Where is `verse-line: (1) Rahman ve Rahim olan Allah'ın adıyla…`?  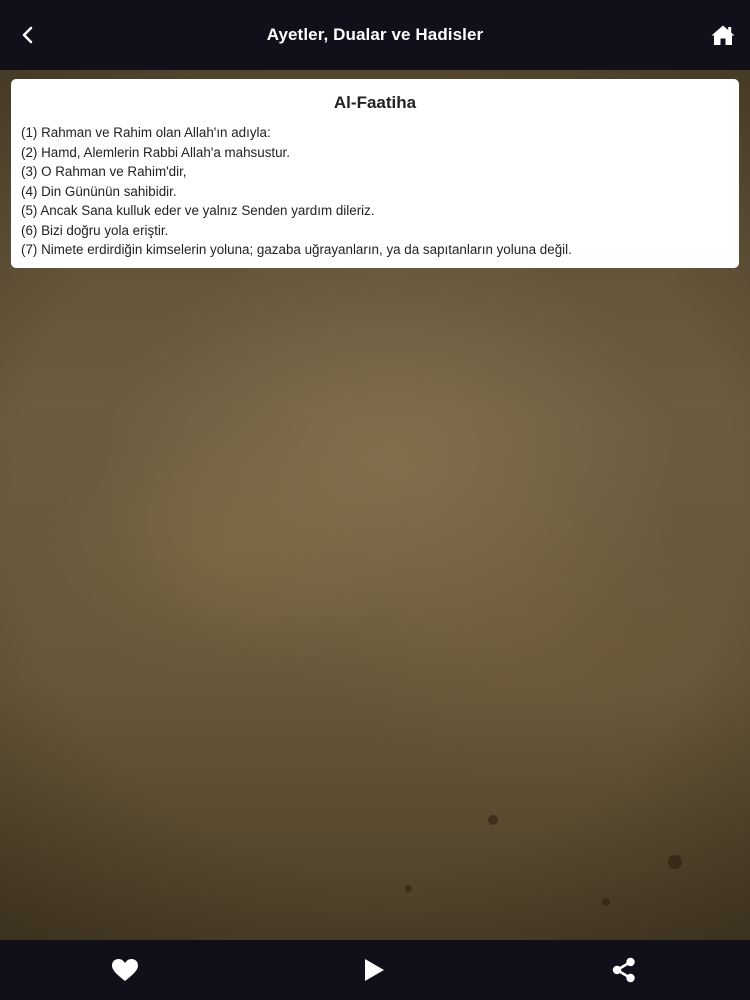 verse-line: (1) Rahman ve Rahim olan Allah'ın adıyla… is located at coordinates (146, 132).